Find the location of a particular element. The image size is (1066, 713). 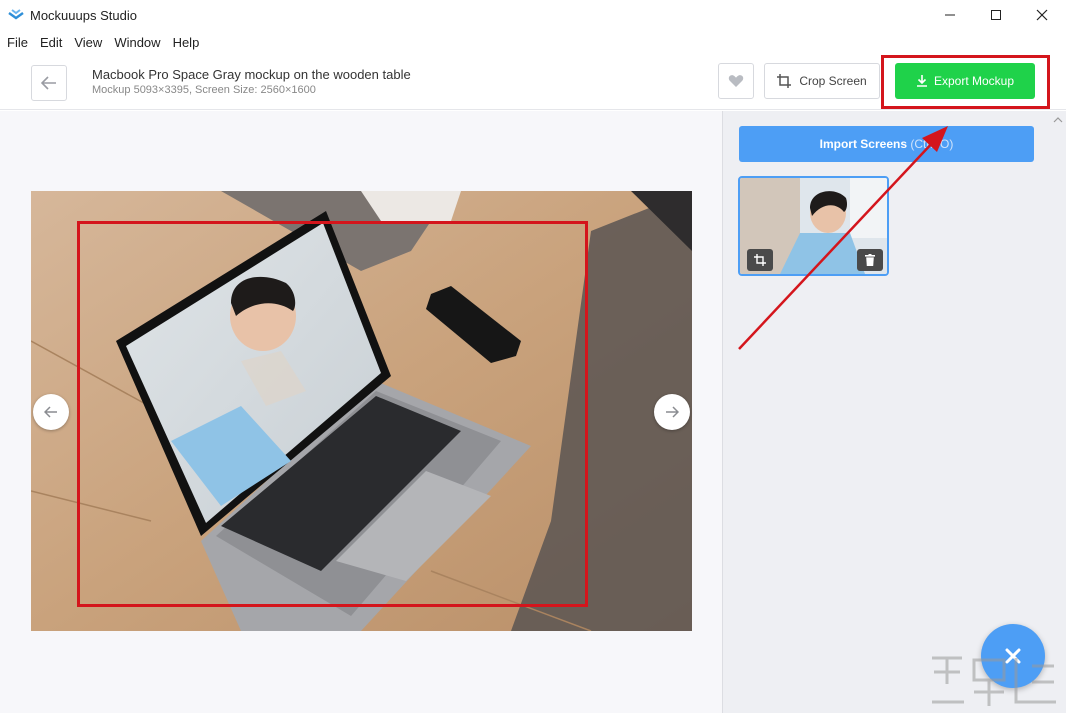

next-mockup-button is located at coordinates (672, 412).